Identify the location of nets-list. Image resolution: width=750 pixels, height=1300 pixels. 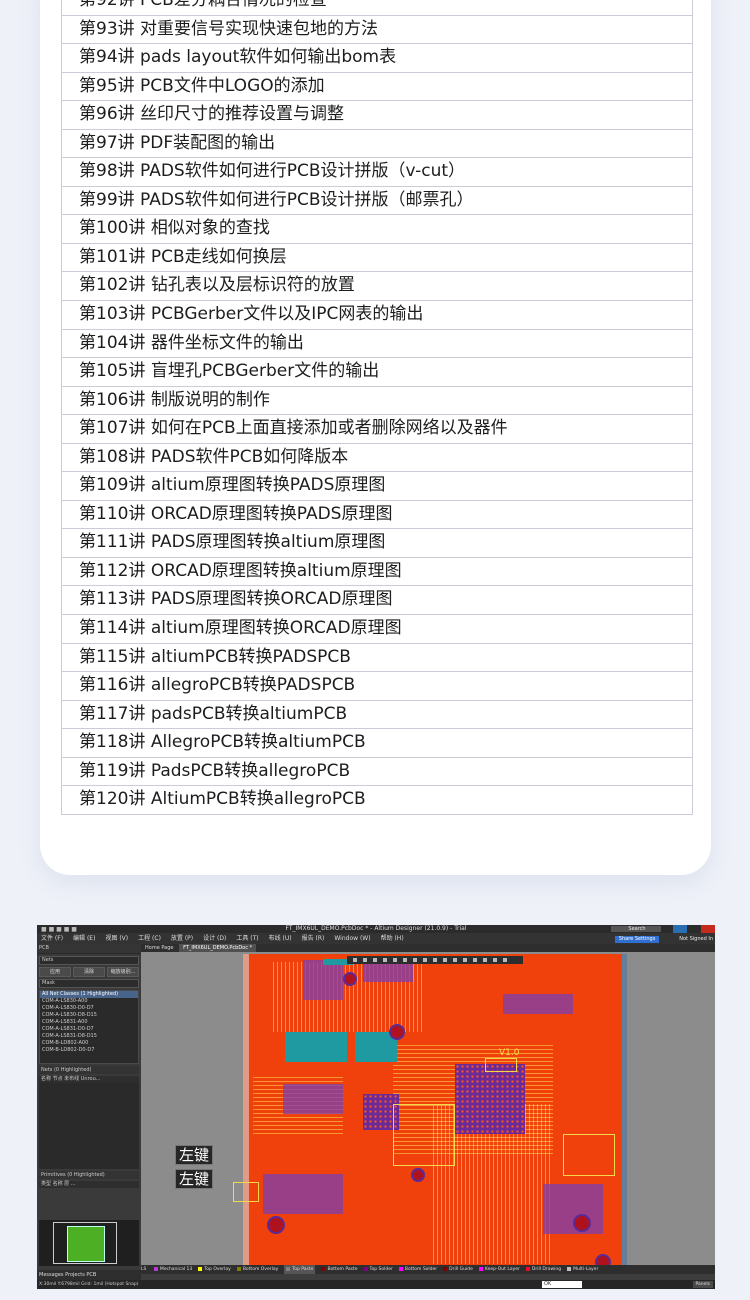
(89, 1126).